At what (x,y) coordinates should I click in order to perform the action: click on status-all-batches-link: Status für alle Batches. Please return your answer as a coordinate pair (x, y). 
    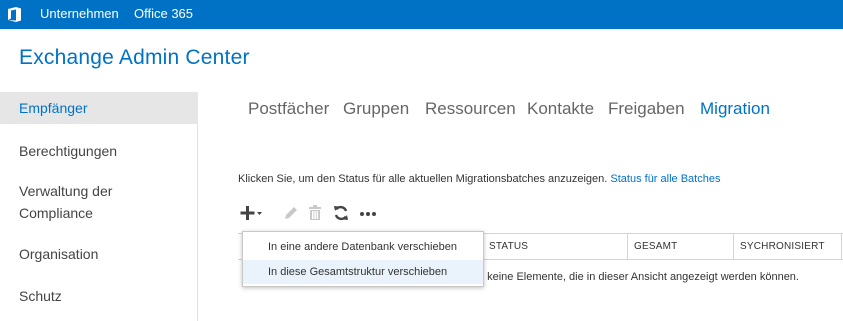
    Looking at the image, I should click on (665, 179).